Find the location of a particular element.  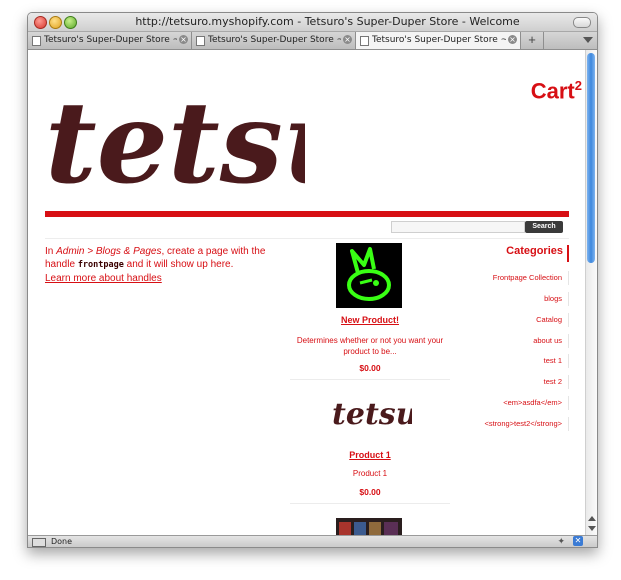

addon-icon: ✦ is located at coordinates (561, 542).